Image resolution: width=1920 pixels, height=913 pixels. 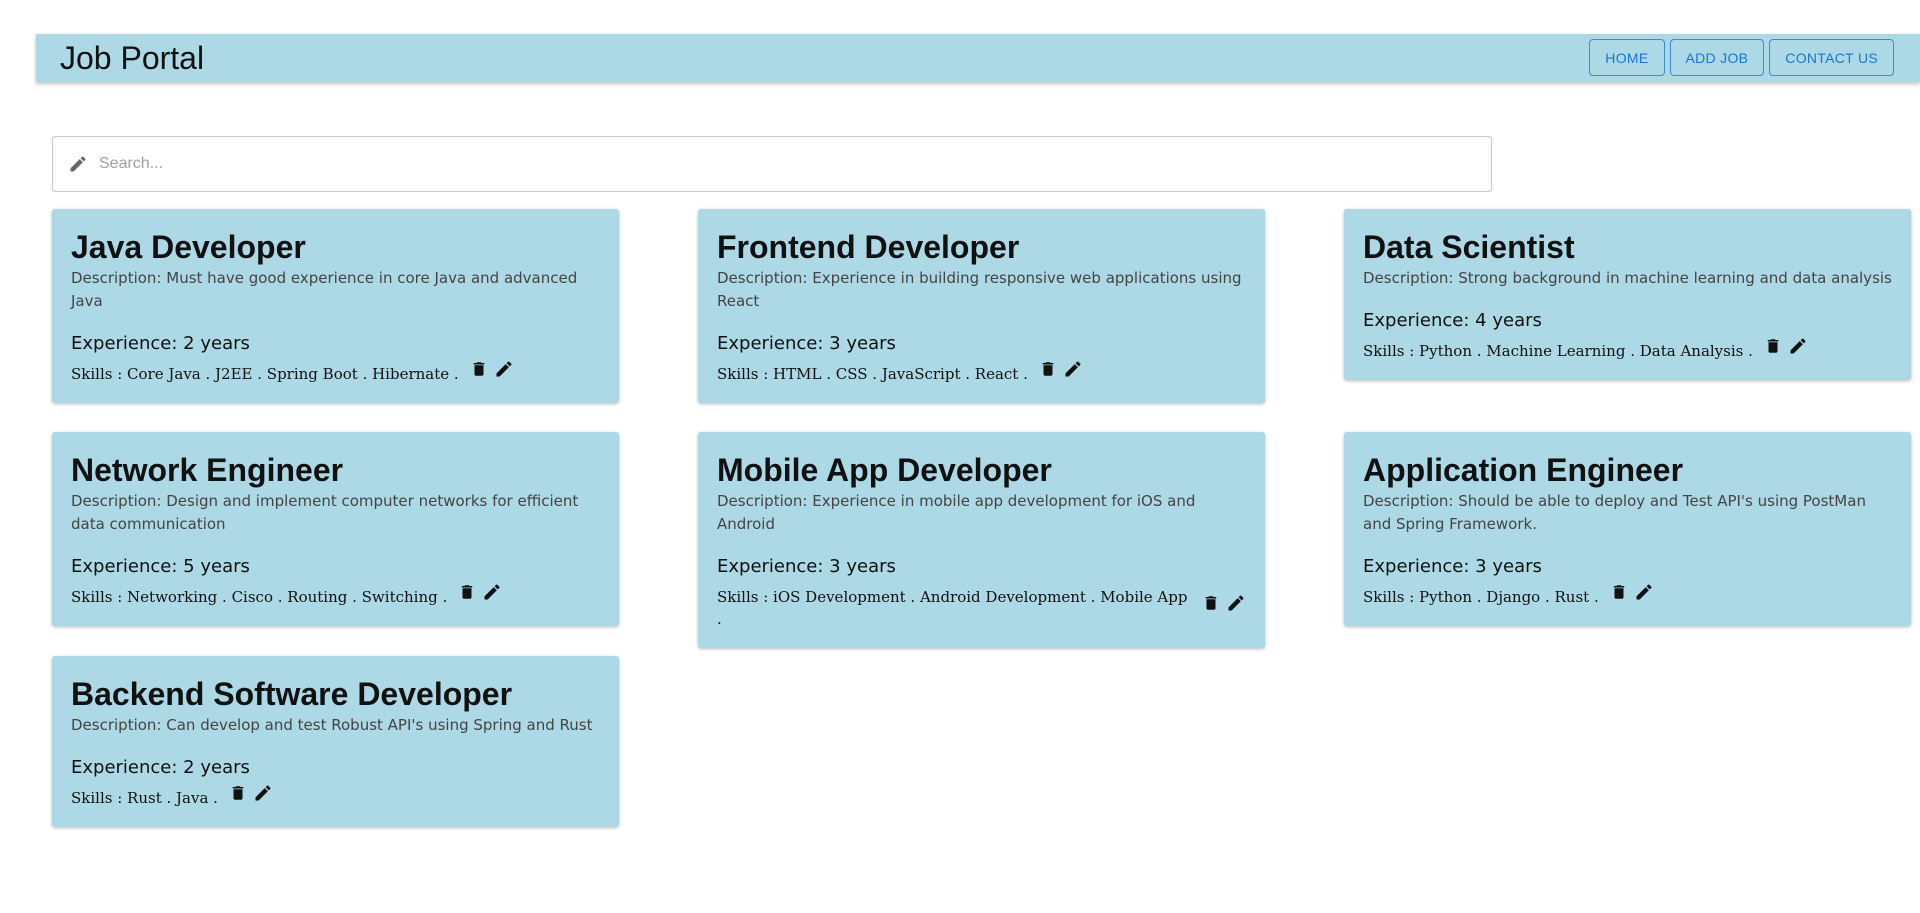 What do you see at coordinates (1469, 247) in the screenshot?
I see `job-title: Data Scientist` at bounding box center [1469, 247].